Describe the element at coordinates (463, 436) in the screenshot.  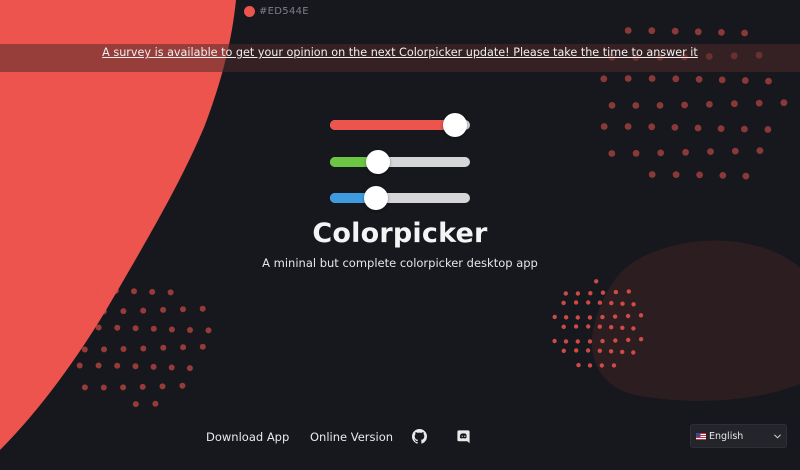
I see `discord-icon` at that location.